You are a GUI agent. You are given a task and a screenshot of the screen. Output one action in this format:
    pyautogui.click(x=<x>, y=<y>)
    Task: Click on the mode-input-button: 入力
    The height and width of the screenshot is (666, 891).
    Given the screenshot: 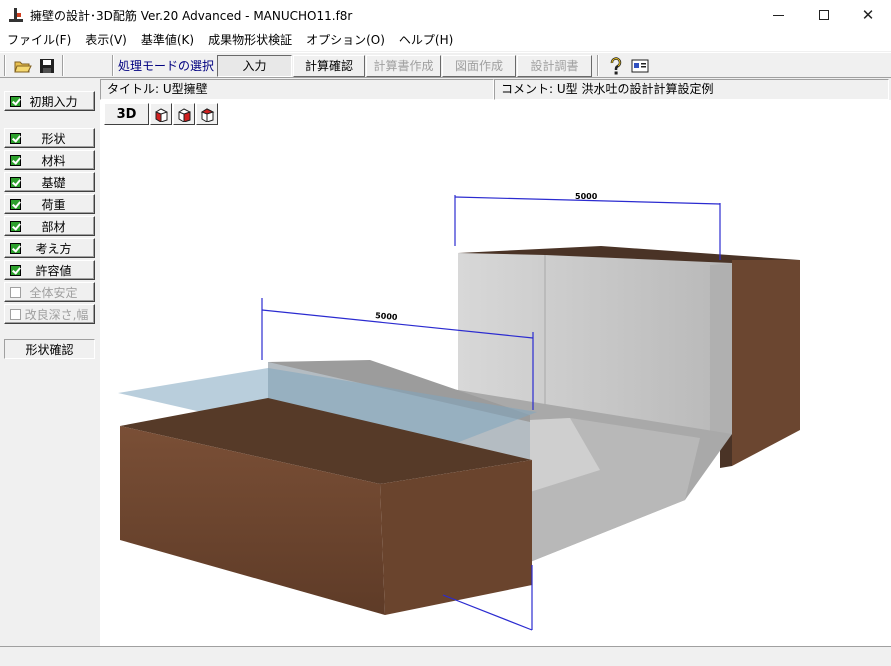 What is the action you would take?
    pyautogui.click(x=254, y=66)
    